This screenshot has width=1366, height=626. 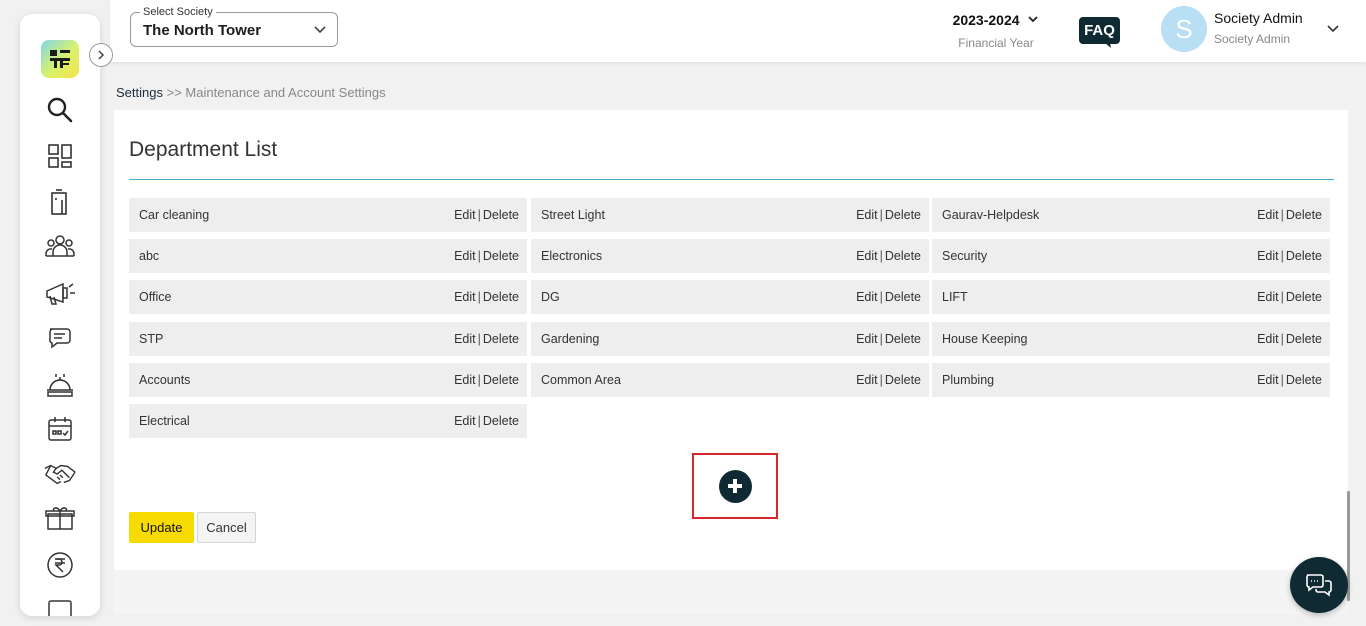 What do you see at coordinates (1131, 256) in the screenshot?
I see `department-item: Security Edit | Delete` at bounding box center [1131, 256].